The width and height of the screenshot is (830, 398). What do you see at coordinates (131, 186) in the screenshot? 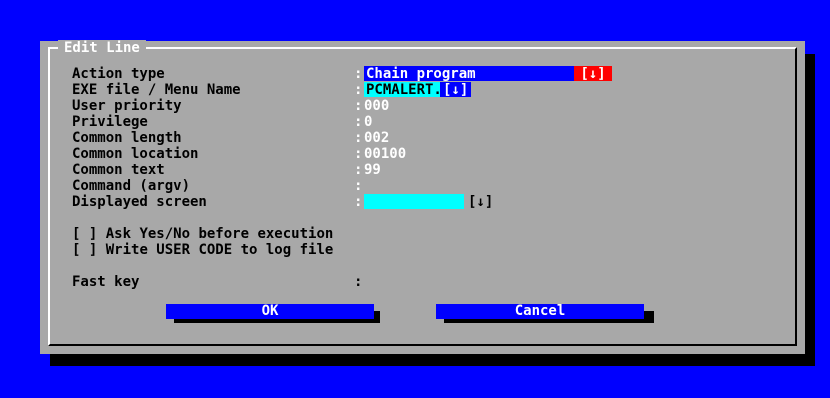
I see `label-command-argv: Command (argv)` at bounding box center [131, 186].